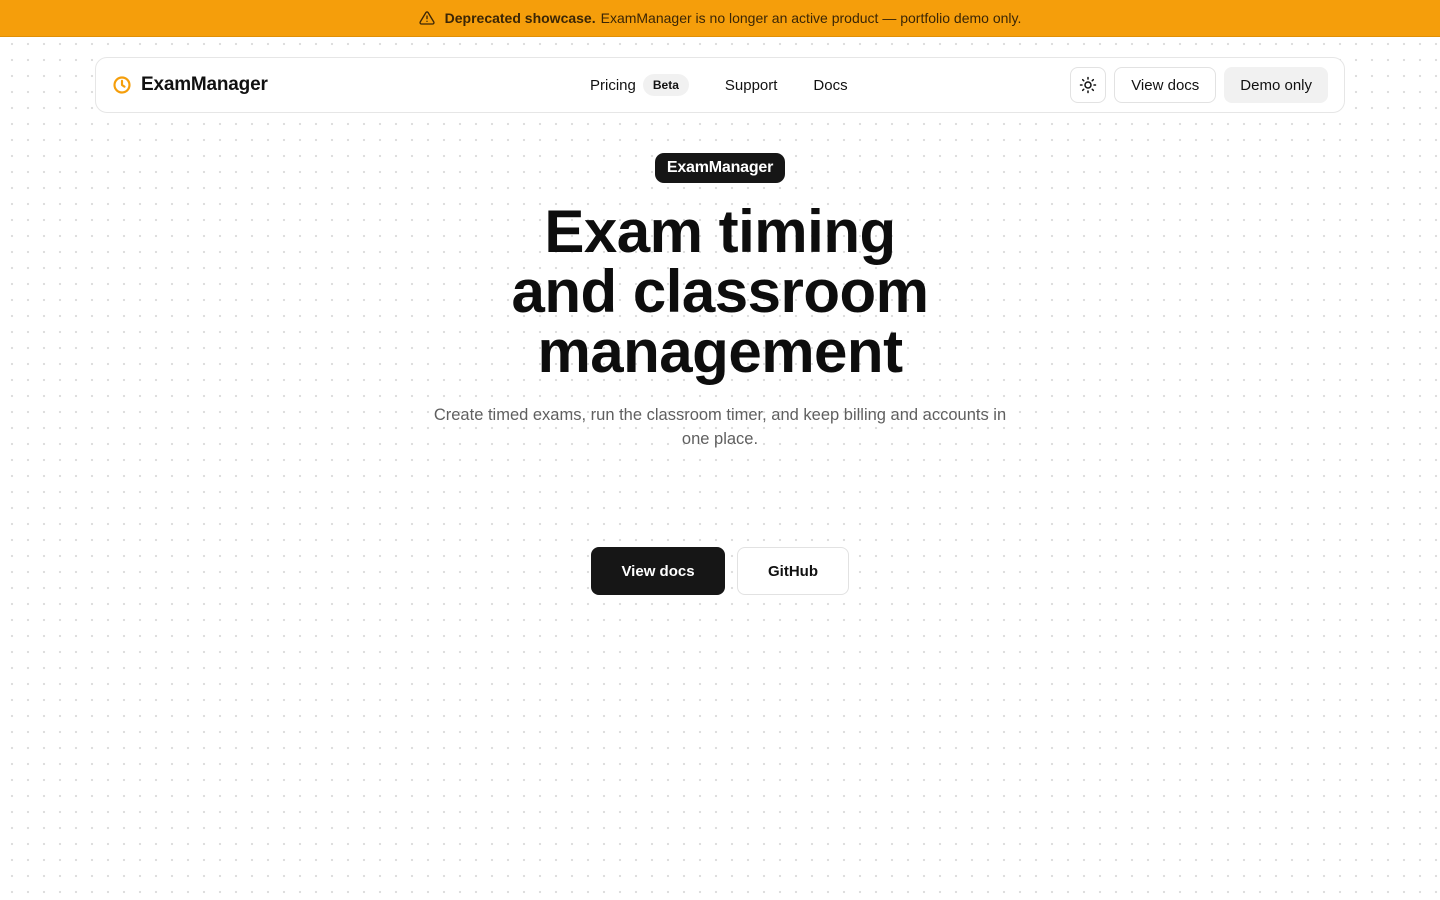 The width and height of the screenshot is (1440, 900). I want to click on beta-badge: Beta, so click(665, 85).